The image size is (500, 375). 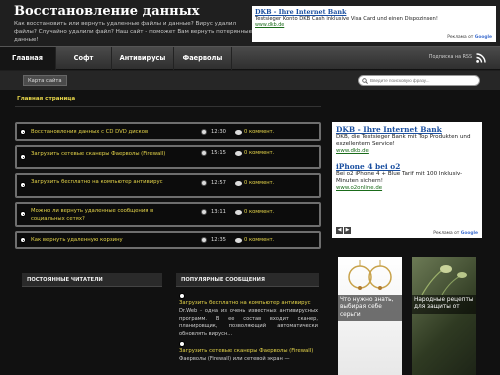 I want to click on earrings-image, so click(x=370, y=275).